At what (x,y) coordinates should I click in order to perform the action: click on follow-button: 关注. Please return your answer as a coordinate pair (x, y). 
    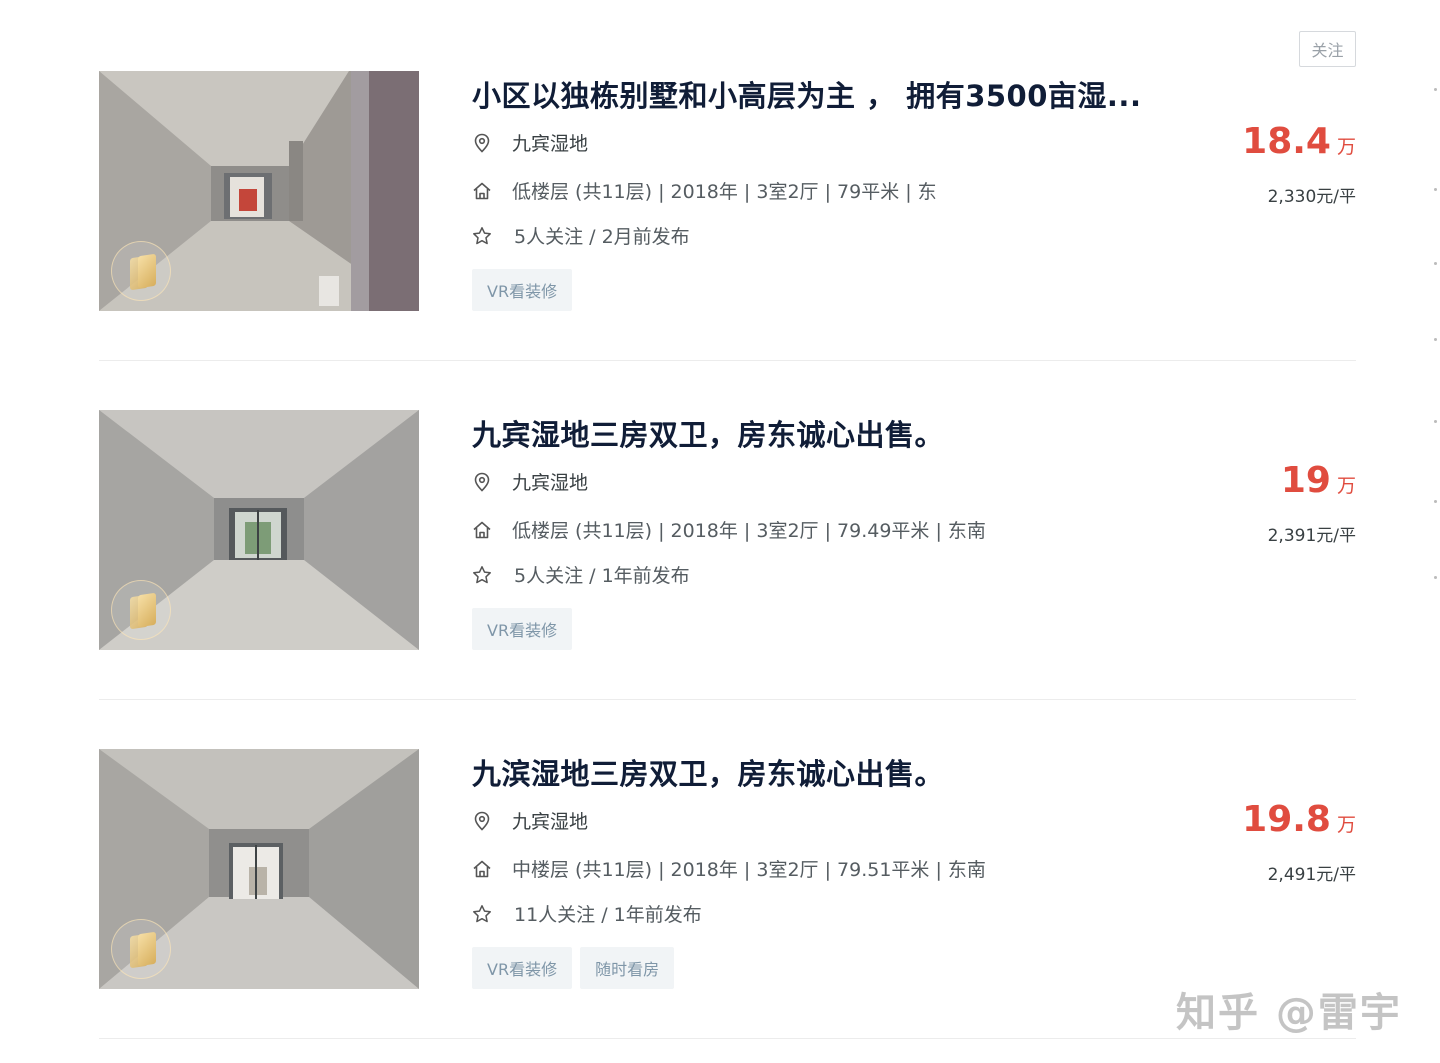
    Looking at the image, I should click on (1327, 49).